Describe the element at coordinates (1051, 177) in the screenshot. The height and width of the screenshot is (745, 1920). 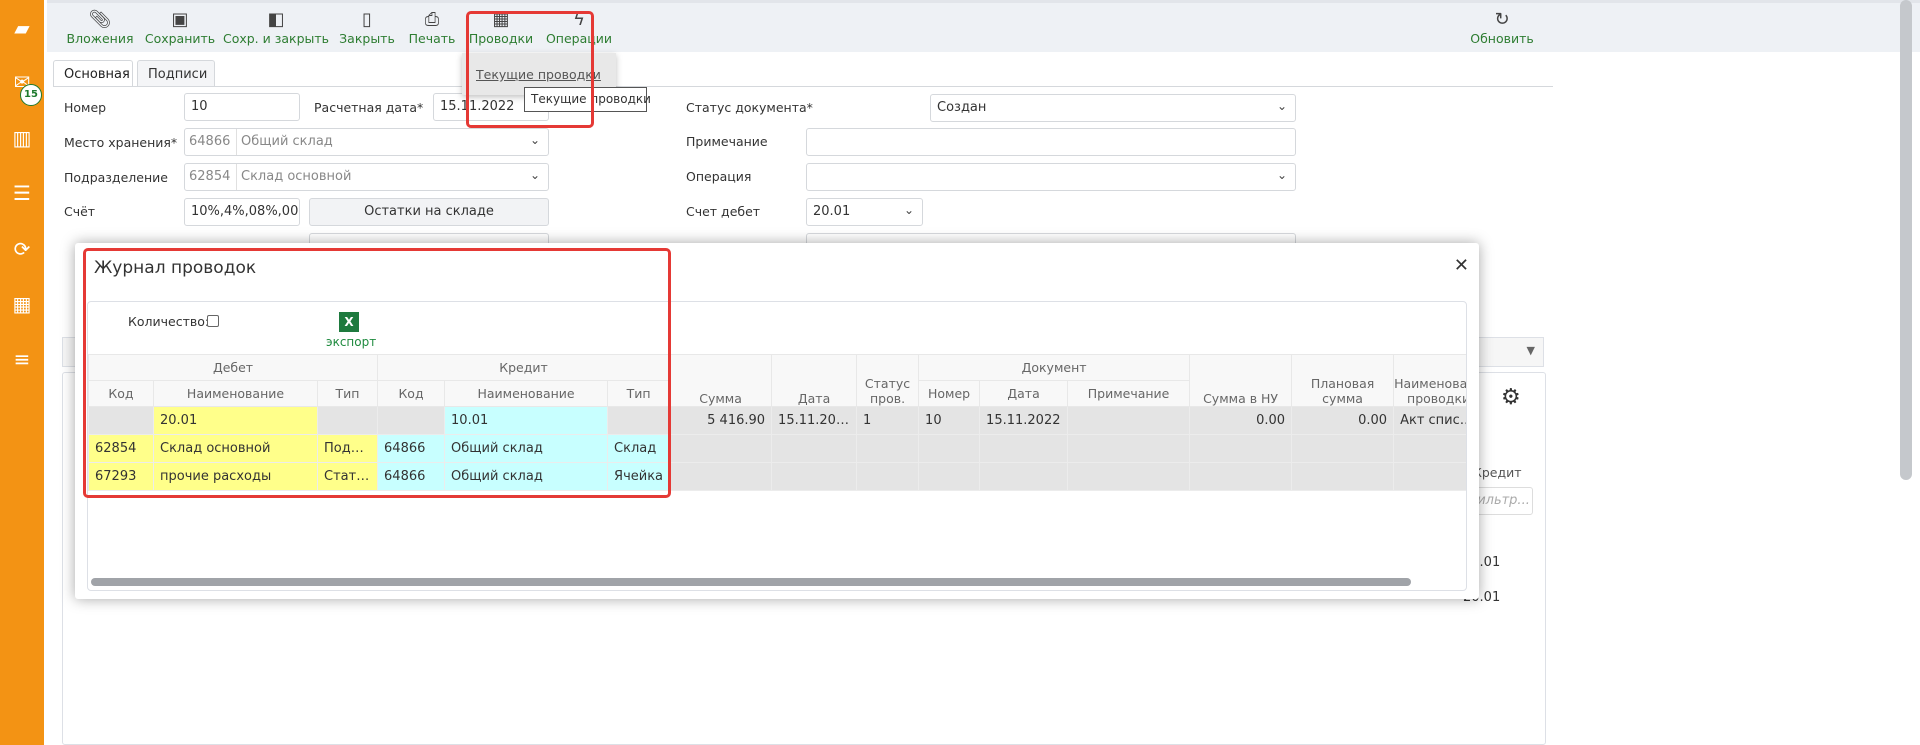
I see `operation-select: ⌄` at that location.